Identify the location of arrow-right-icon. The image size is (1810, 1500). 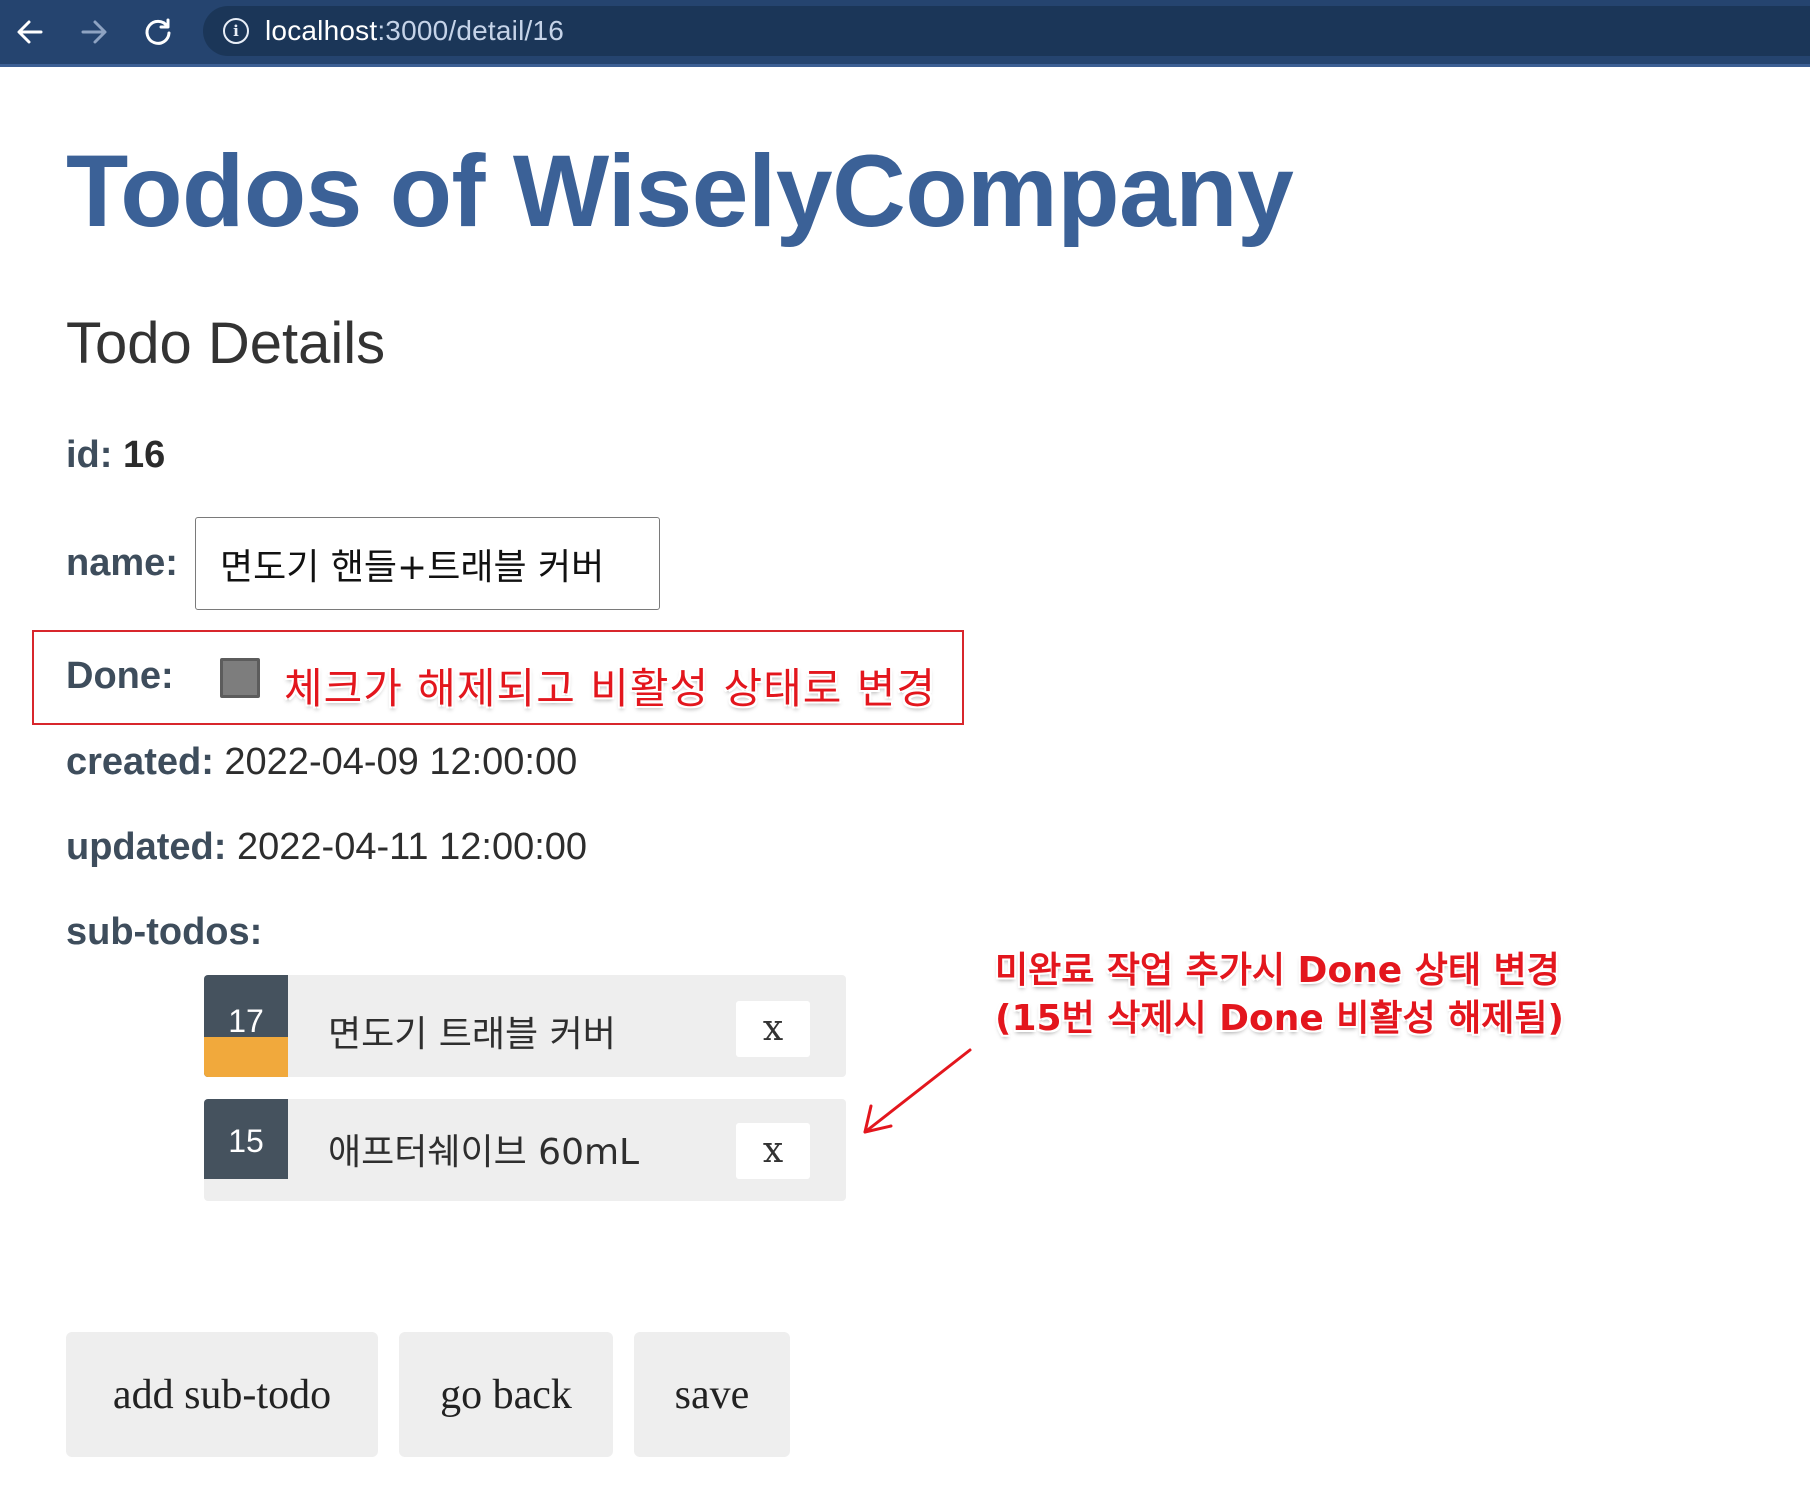
(94, 32).